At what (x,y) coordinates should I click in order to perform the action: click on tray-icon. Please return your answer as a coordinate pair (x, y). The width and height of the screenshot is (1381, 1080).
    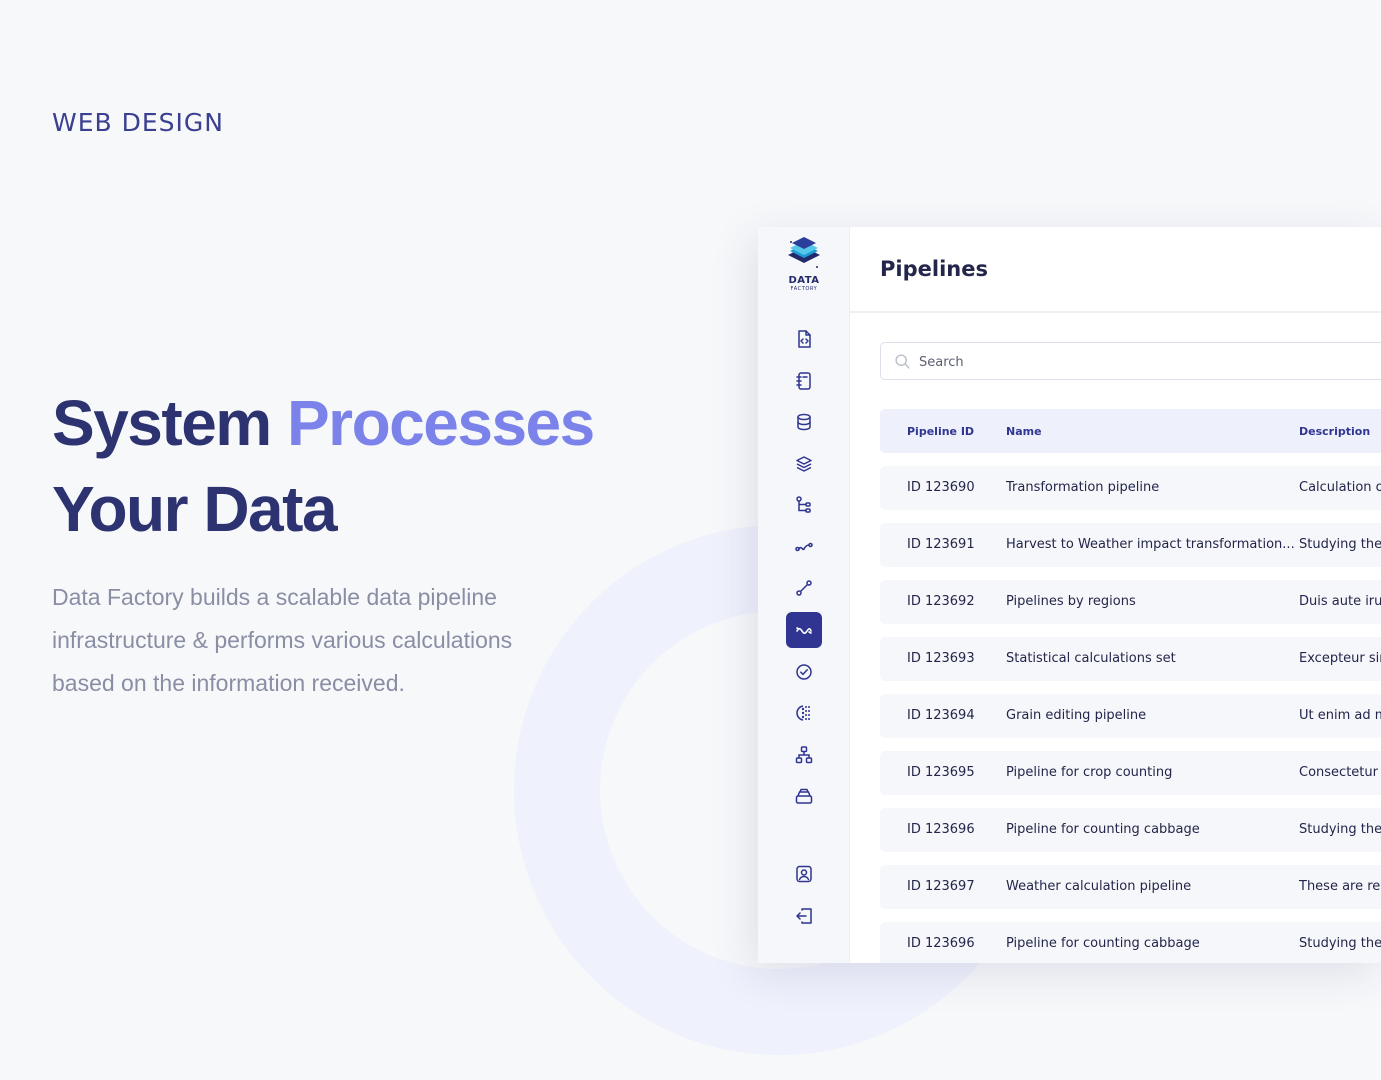
    Looking at the image, I should click on (804, 796).